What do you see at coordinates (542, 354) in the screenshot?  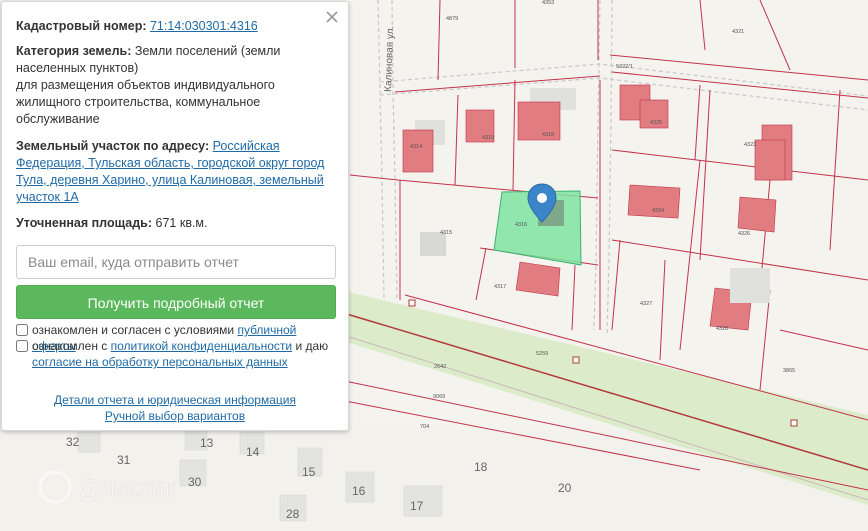 I see `parcel-label: 5259` at bounding box center [542, 354].